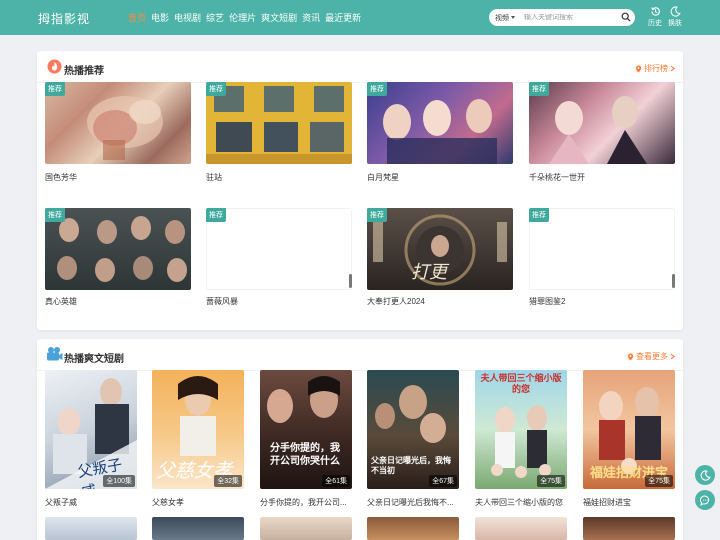 This screenshot has width=720, height=540. I want to click on nav-ethics-films: 伦理片, so click(242, 17).